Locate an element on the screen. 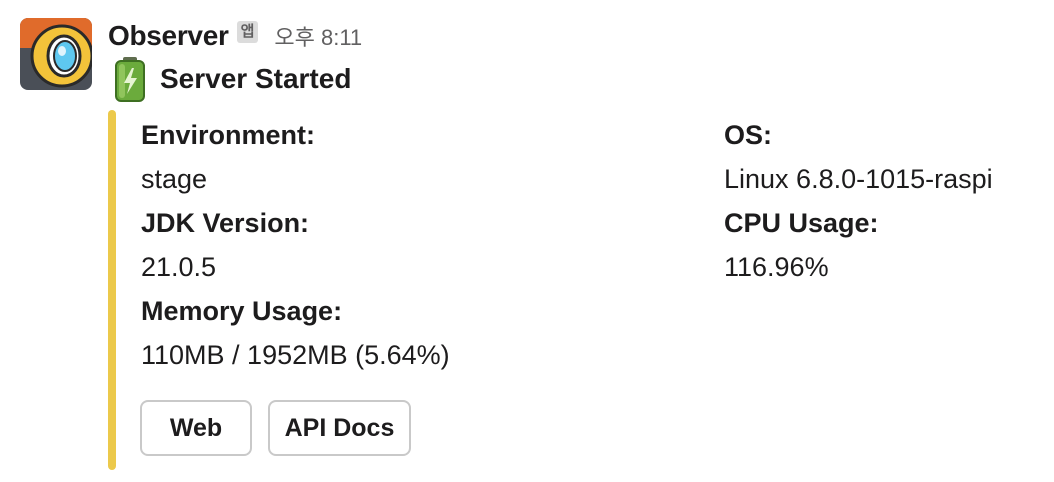 This screenshot has width=1054, height=482. app-badge: 앱 is located at coordinates (247, 32).